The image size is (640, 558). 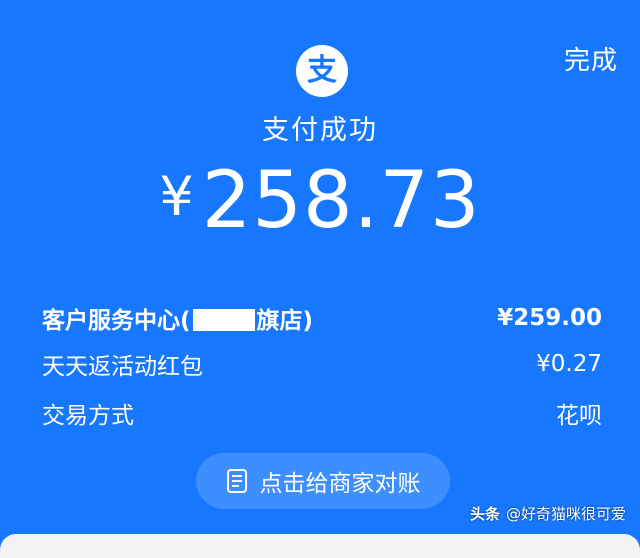 I want to click on logo-glyph: 支, so click(x=322, y=70).